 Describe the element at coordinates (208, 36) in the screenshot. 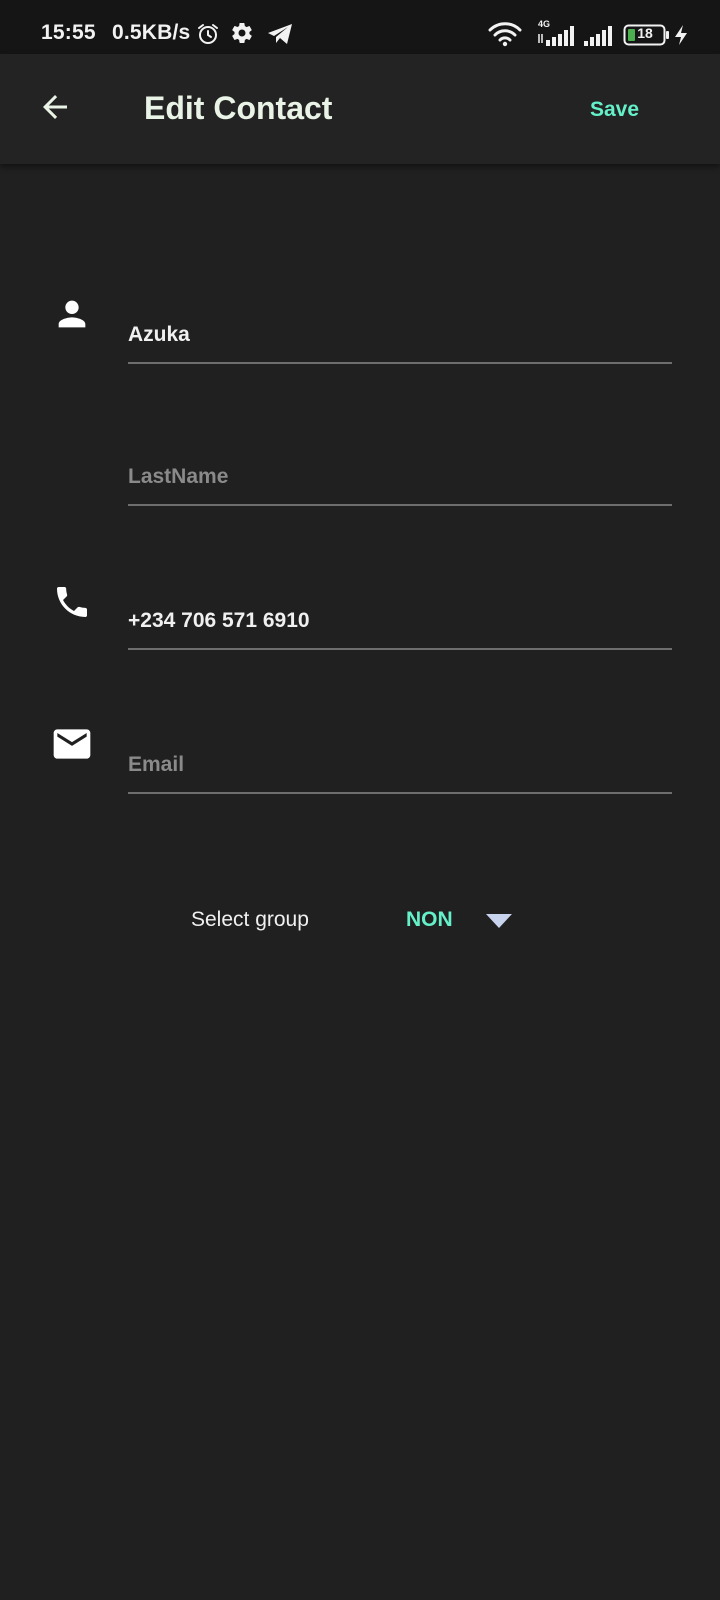

I see `alarm-icon` at that location.